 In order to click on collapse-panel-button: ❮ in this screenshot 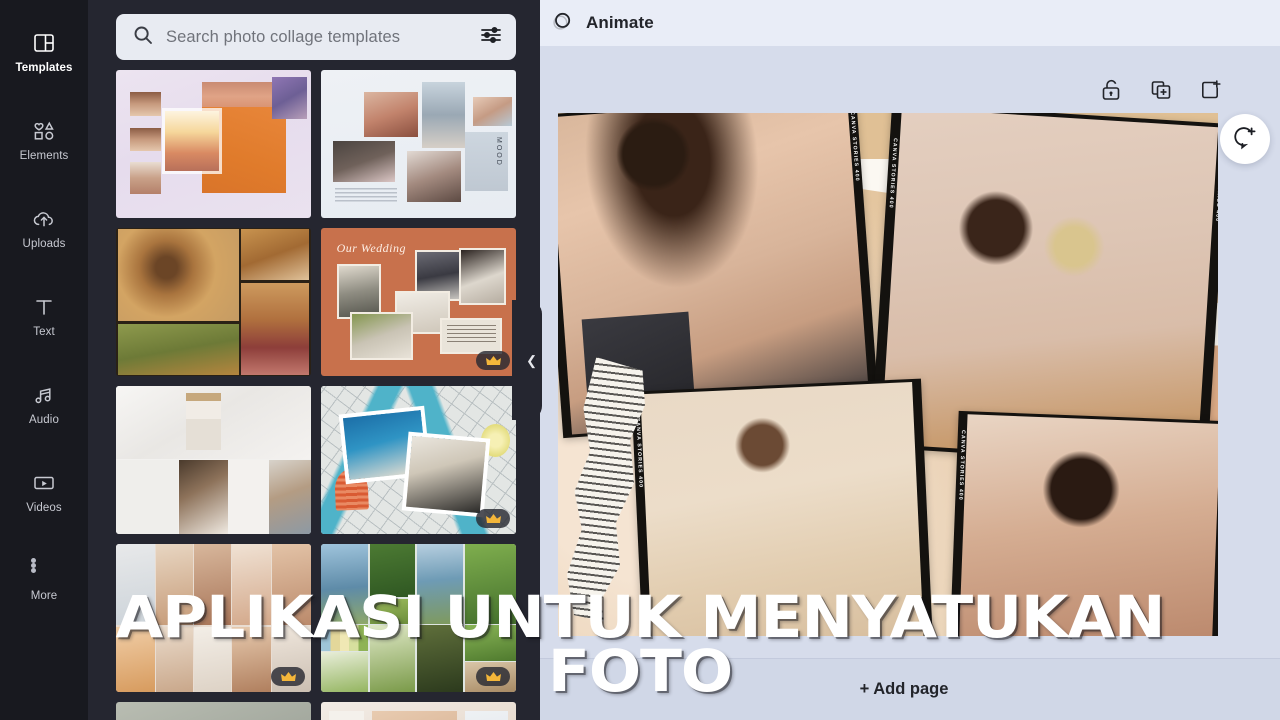, I will do `click(527, 360)`.